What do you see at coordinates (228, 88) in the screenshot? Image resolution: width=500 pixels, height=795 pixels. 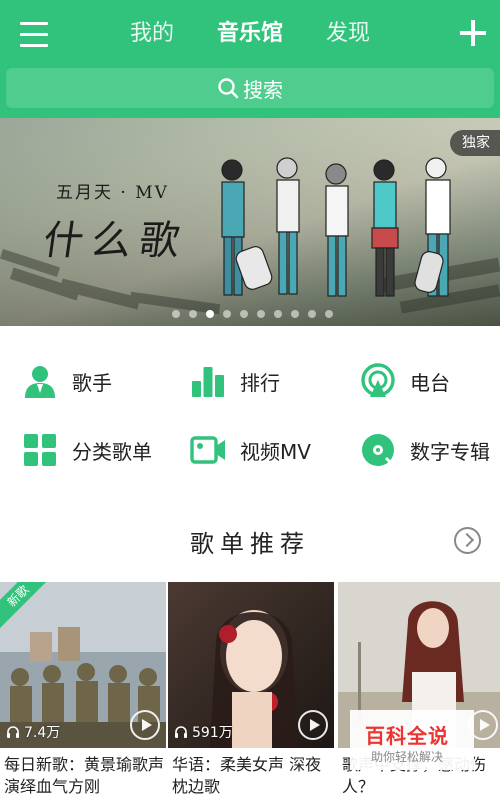 I see `search-icon` at bounding box center [228, 88].